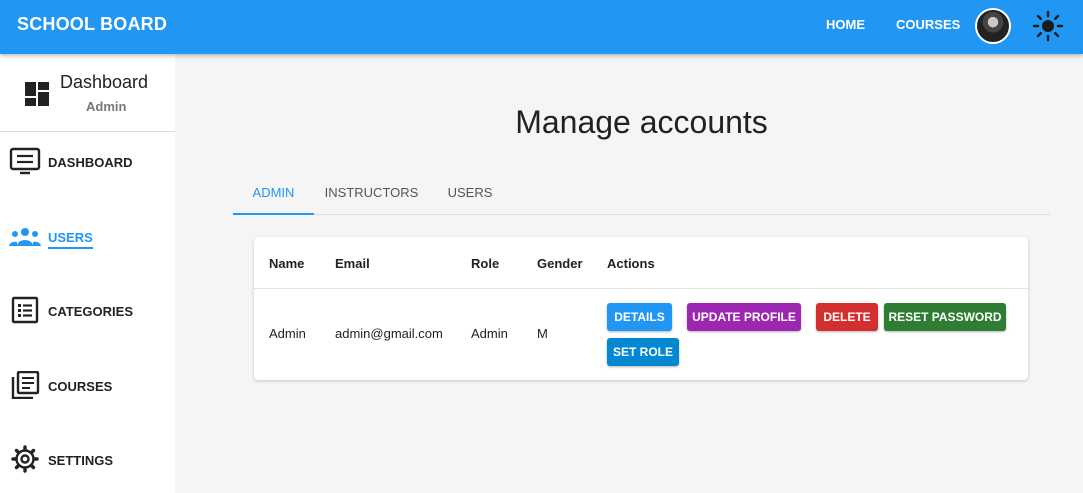  Describe the element at coordinates (945, 317) in the screenshot. I see `reset-password-button: RESET PASSWORD` at that location.